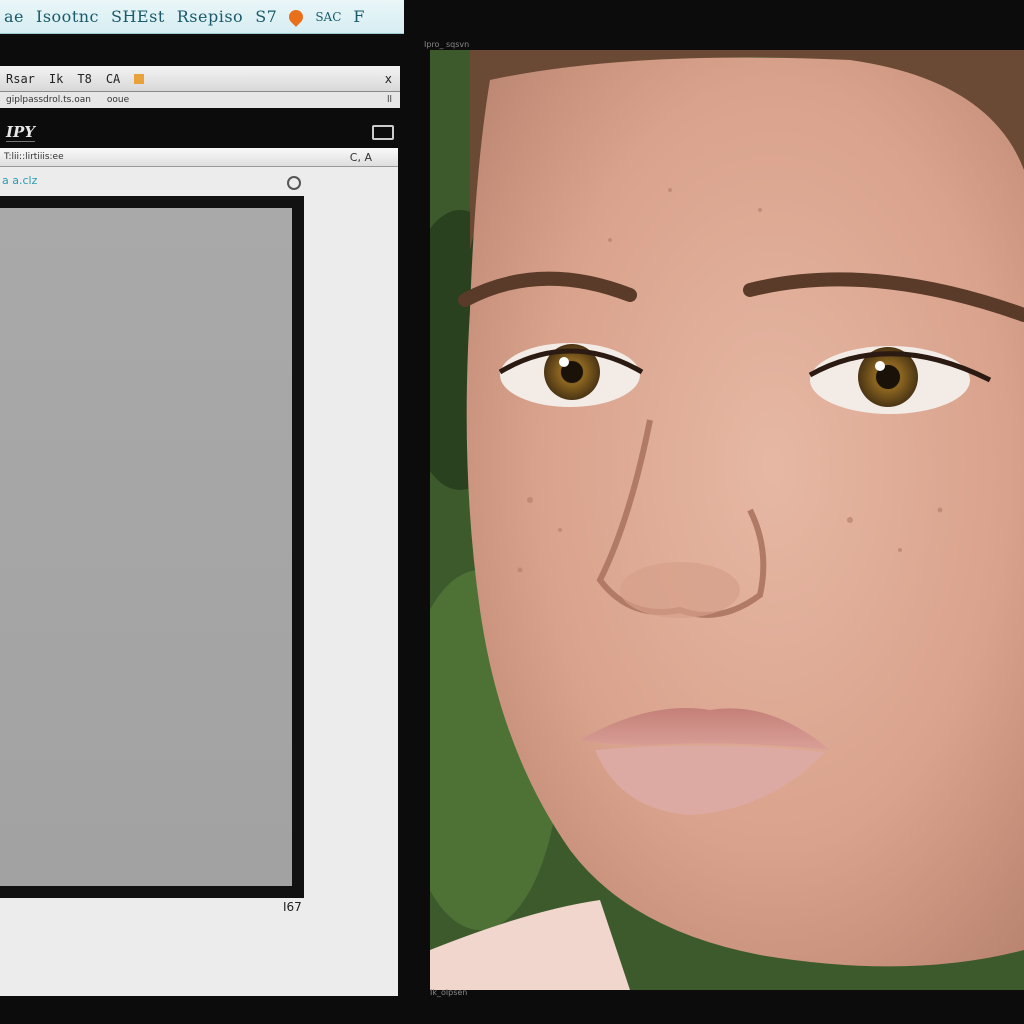 The image size is (1024, 1024). Describe the element at coordinates (56, 79) in the screenshot. I see `address-item-2: Ik` at that location.